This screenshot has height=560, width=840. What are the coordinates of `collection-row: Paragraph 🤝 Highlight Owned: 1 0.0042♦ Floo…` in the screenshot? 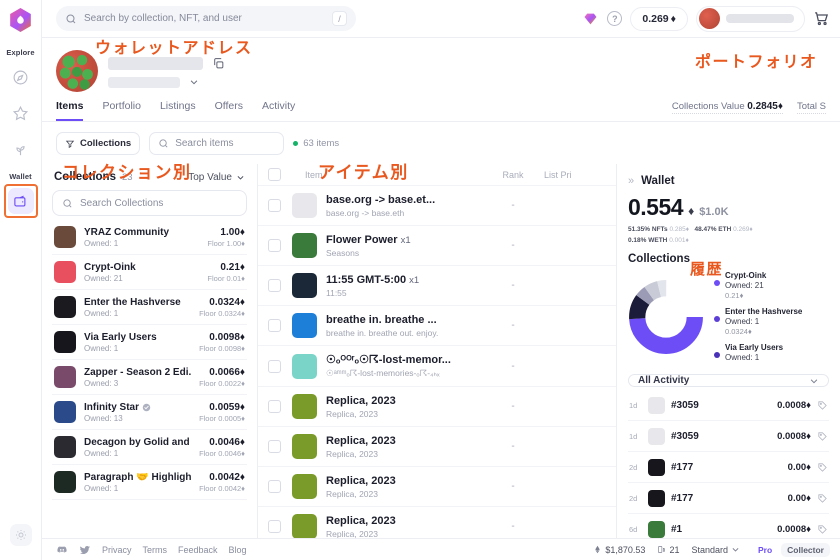 It's located at (149, 482).